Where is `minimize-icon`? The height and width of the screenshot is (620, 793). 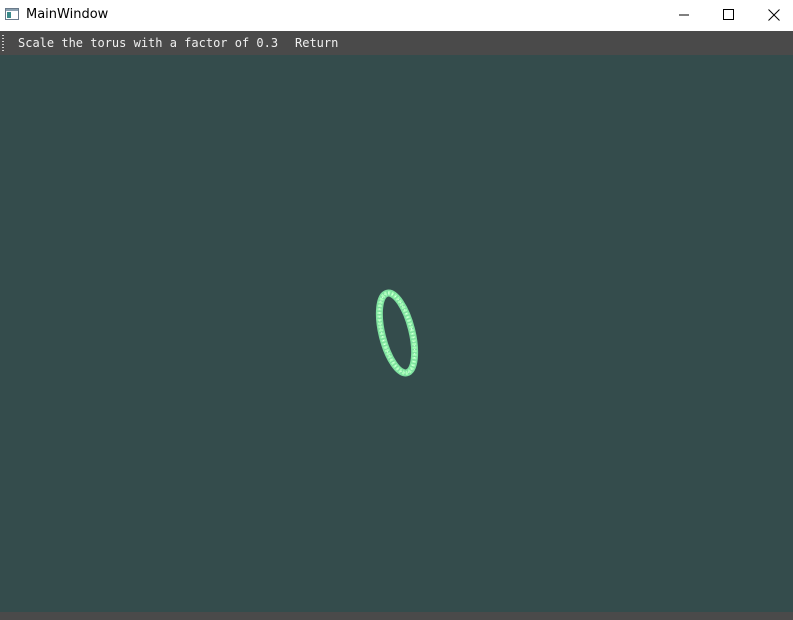
minimize-icon is located at coordinates (684, 15).